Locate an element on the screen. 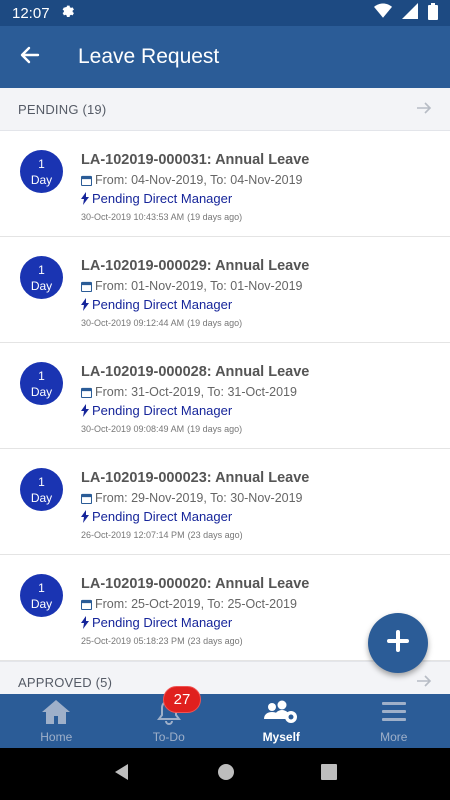  battery-icon is located at coordinates (433, 13).